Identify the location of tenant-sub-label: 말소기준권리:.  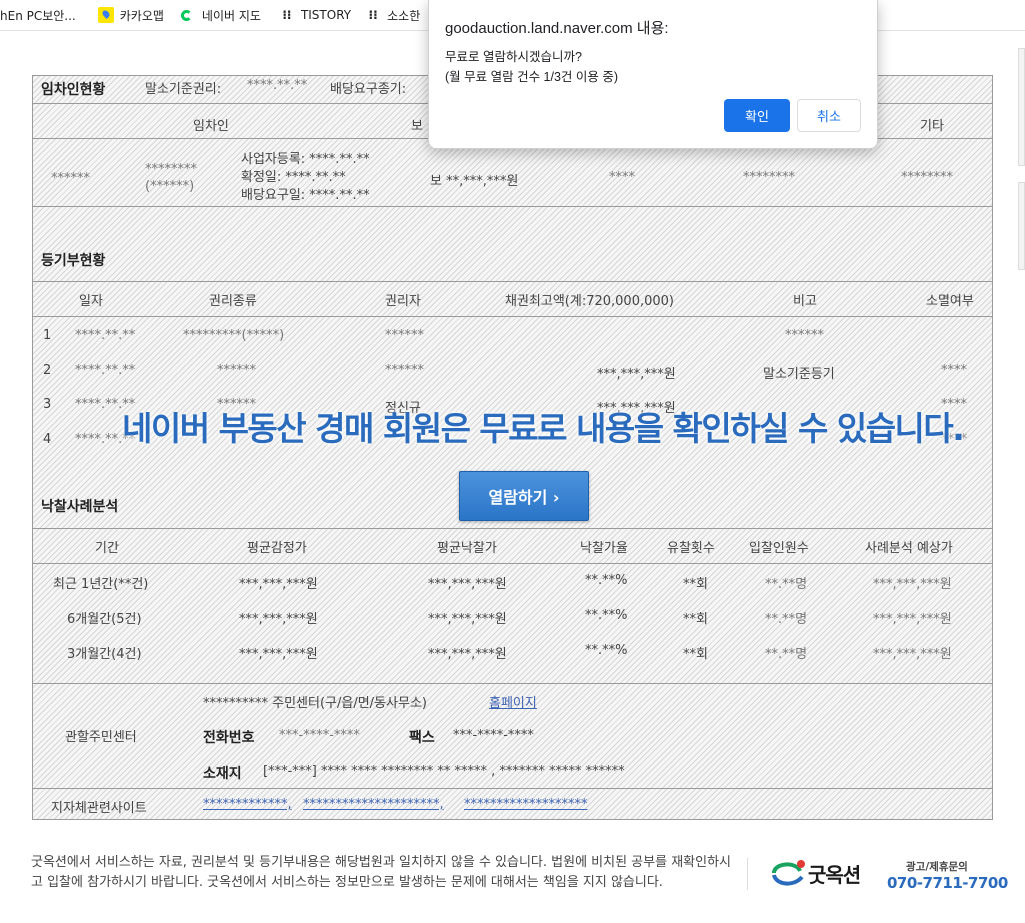
(183, 89).